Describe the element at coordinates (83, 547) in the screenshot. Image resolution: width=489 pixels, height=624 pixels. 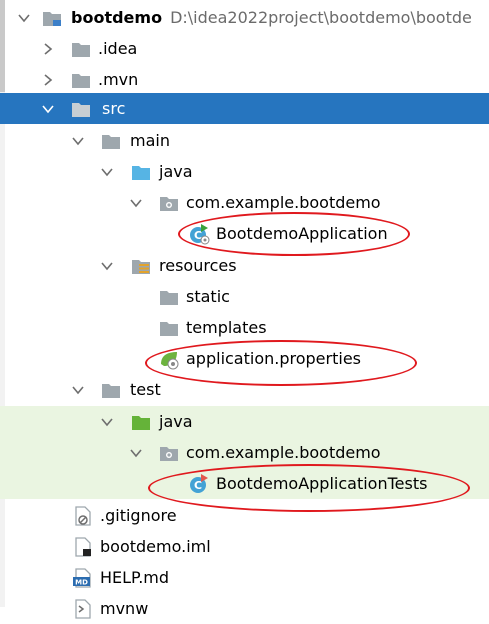
I see `iml-file-icon` at that location.